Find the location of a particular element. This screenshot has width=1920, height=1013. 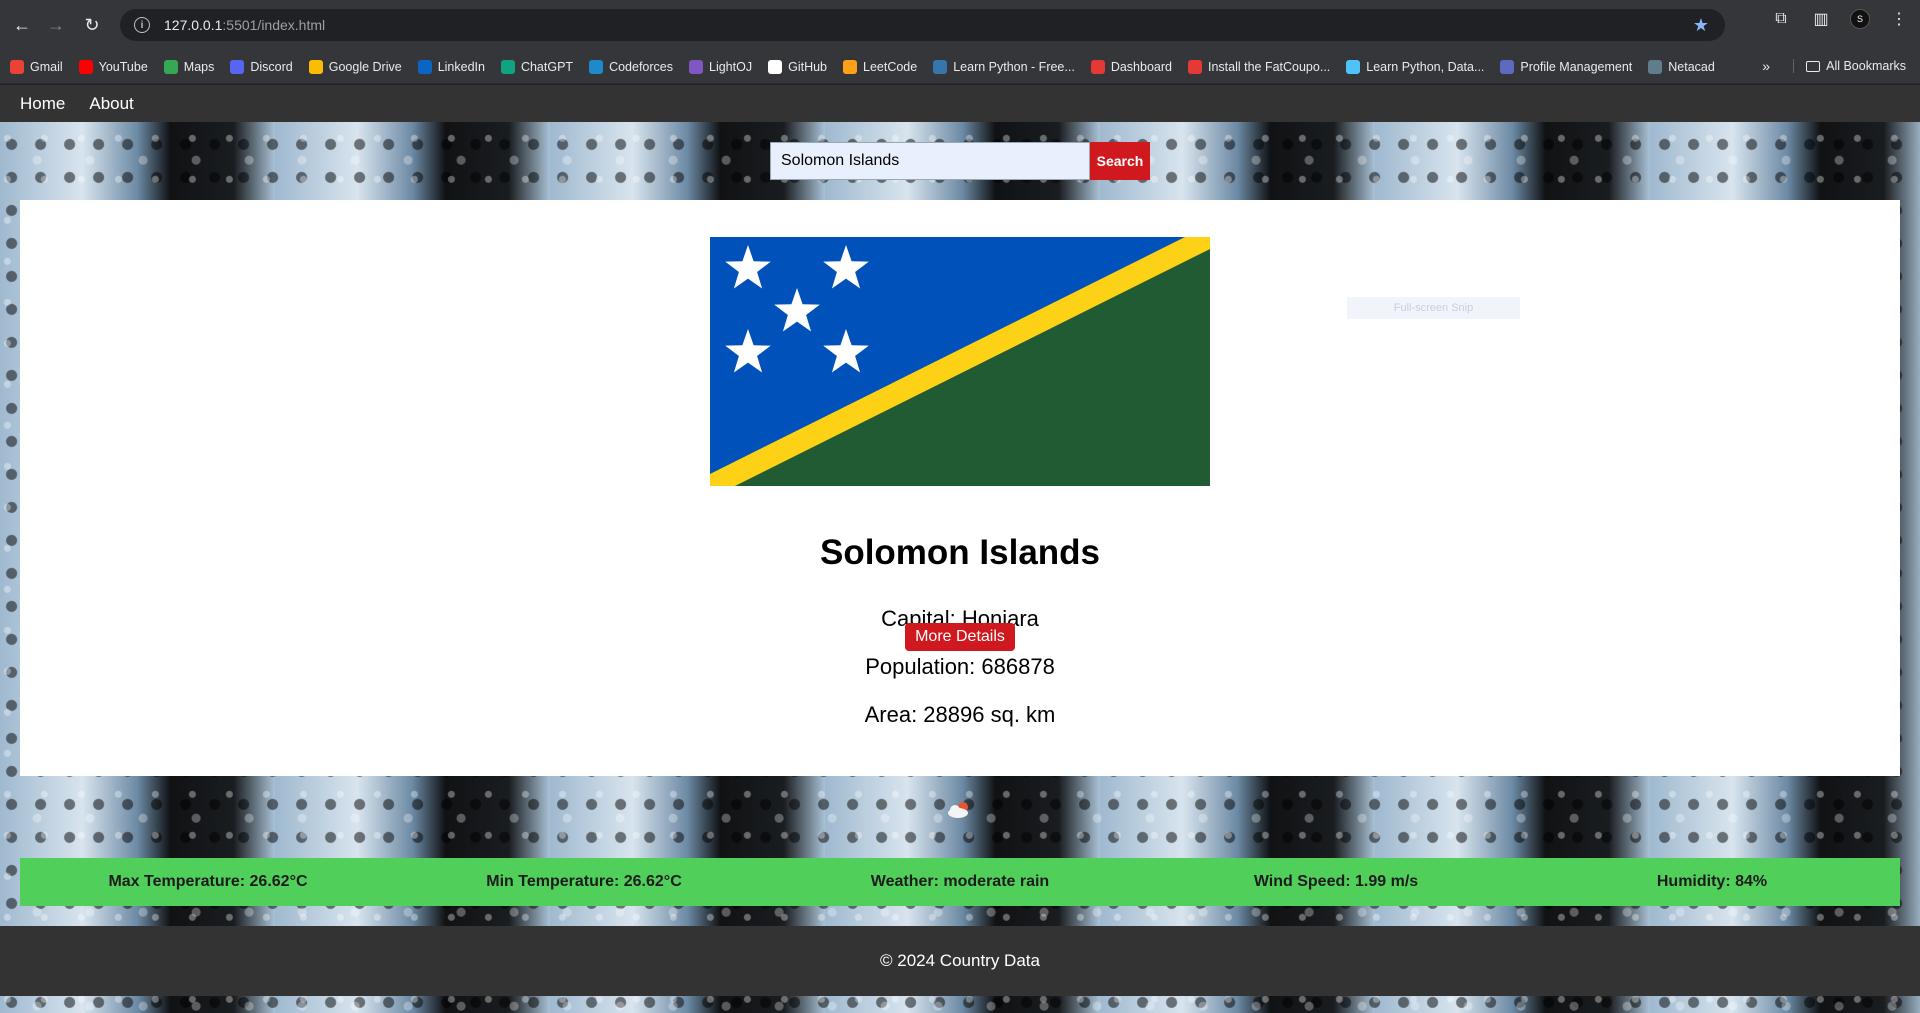

bookmark-item: Profile Management is located at coordinates (1566, 66).